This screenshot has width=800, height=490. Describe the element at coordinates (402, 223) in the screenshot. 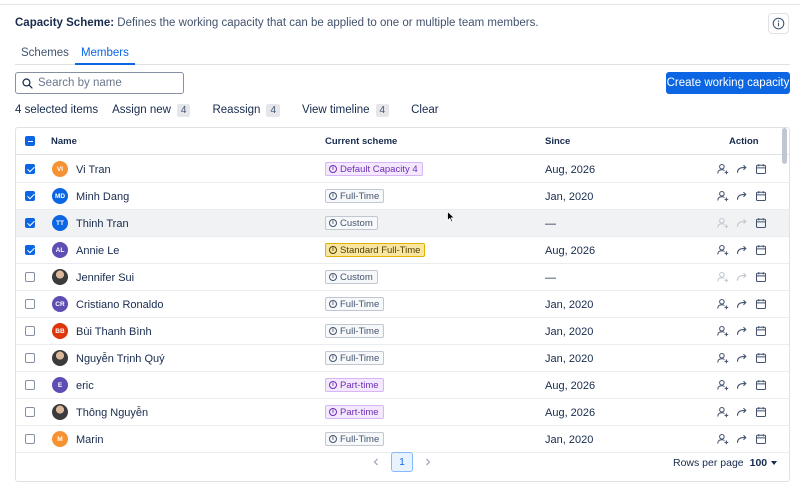

I see `table-row: TT Thinh Tran i Custom —` at that location.